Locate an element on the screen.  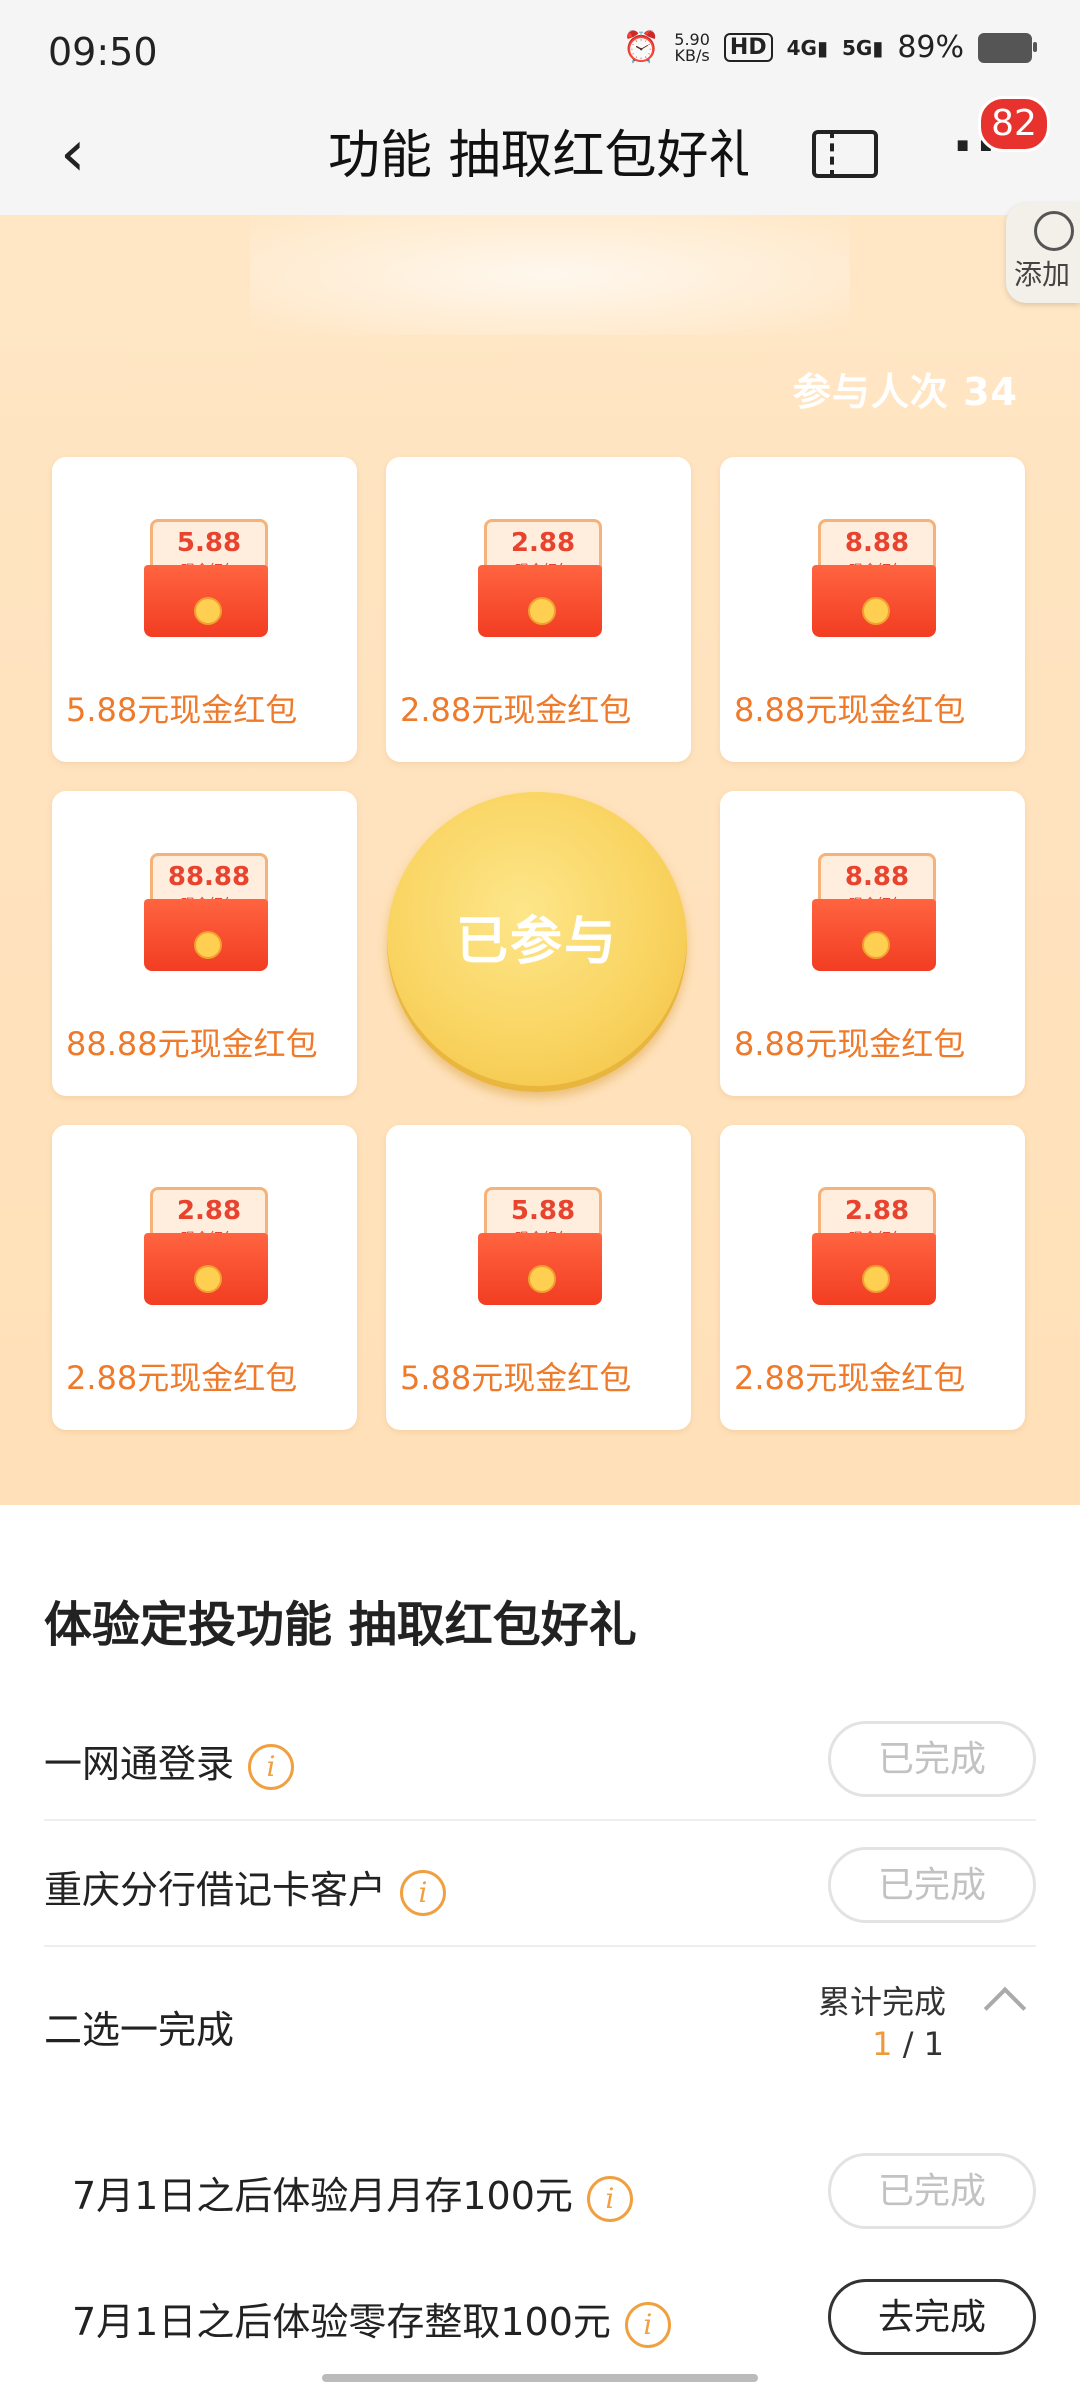
task-group-header: 二选一完成 累计完成 1 / 1 is located at coordinates (540, 2017).